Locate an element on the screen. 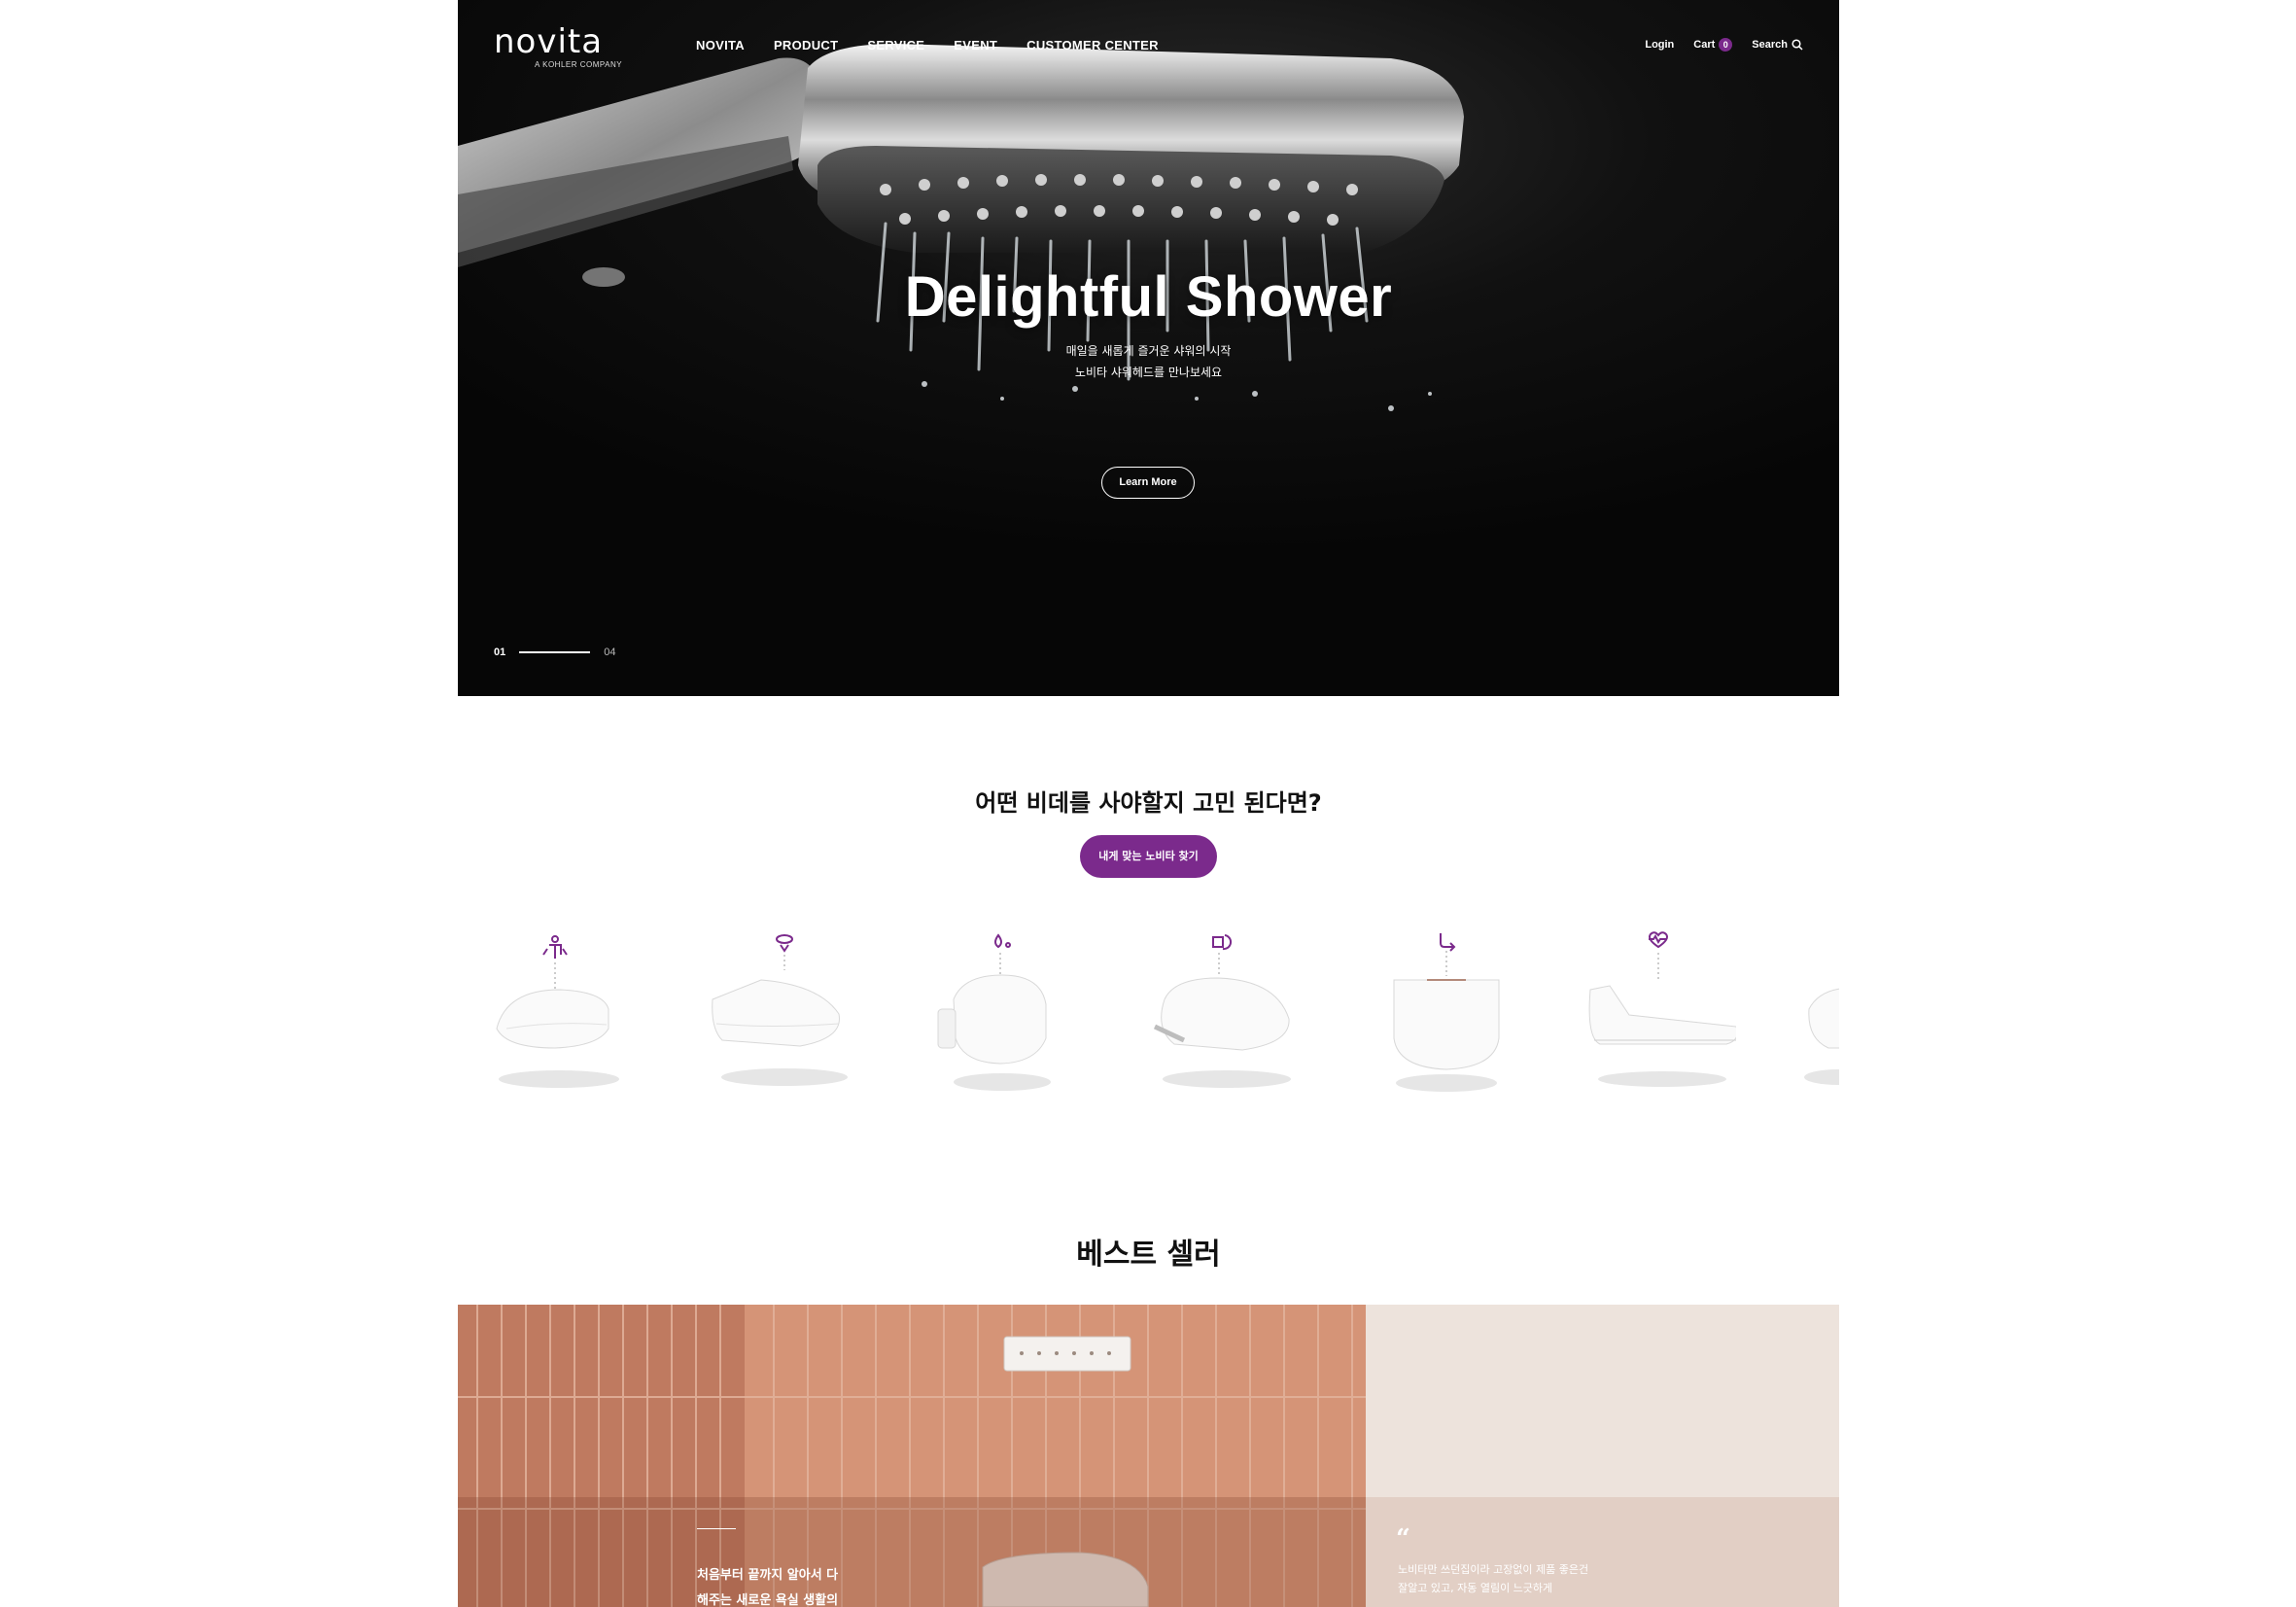  nav-item-customer-center: CUSTOMER CENTER is located at coordinates (1092, 45).